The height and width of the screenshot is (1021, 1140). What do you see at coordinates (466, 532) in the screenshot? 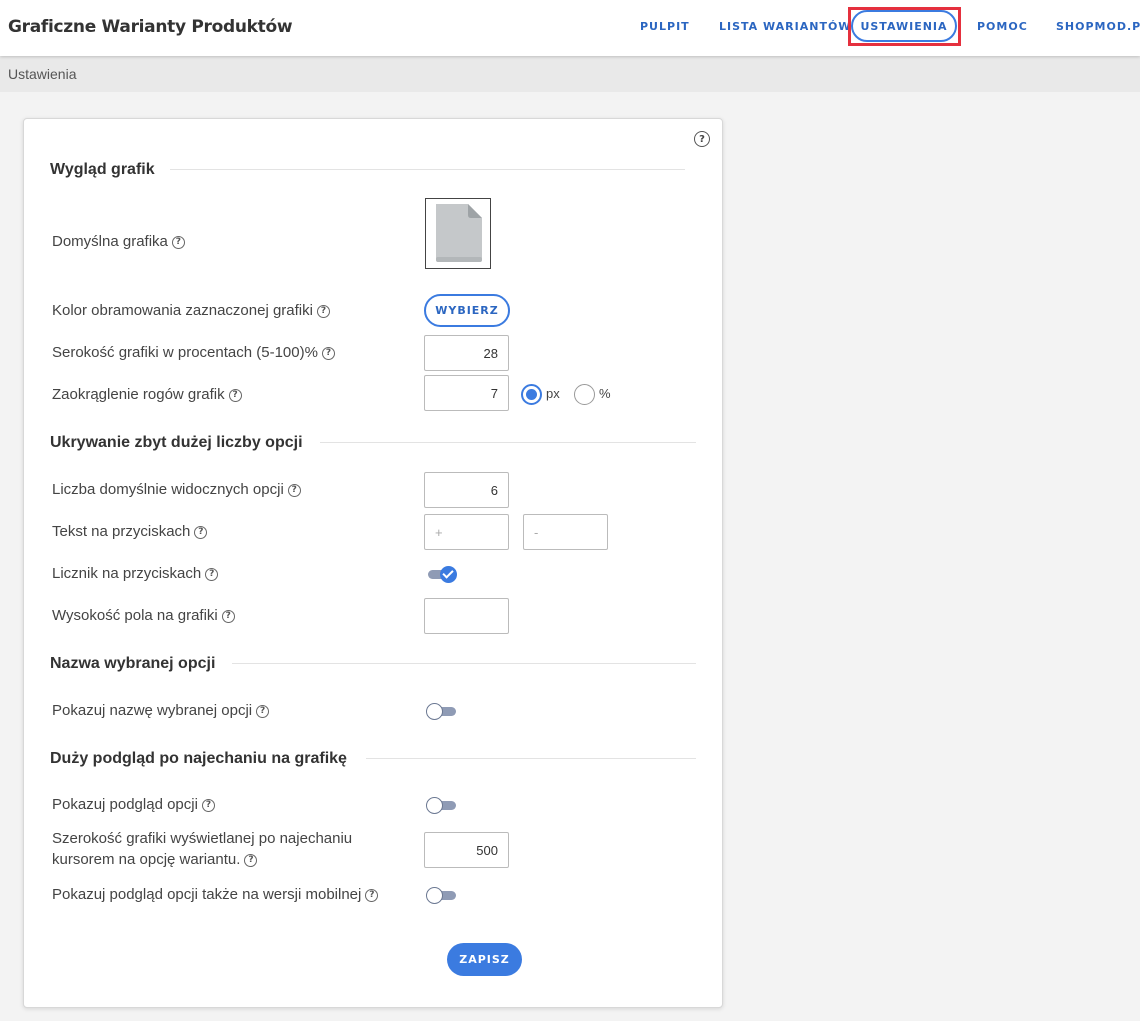
I see `button-plus-input: +` at bounding box center [466, 532].